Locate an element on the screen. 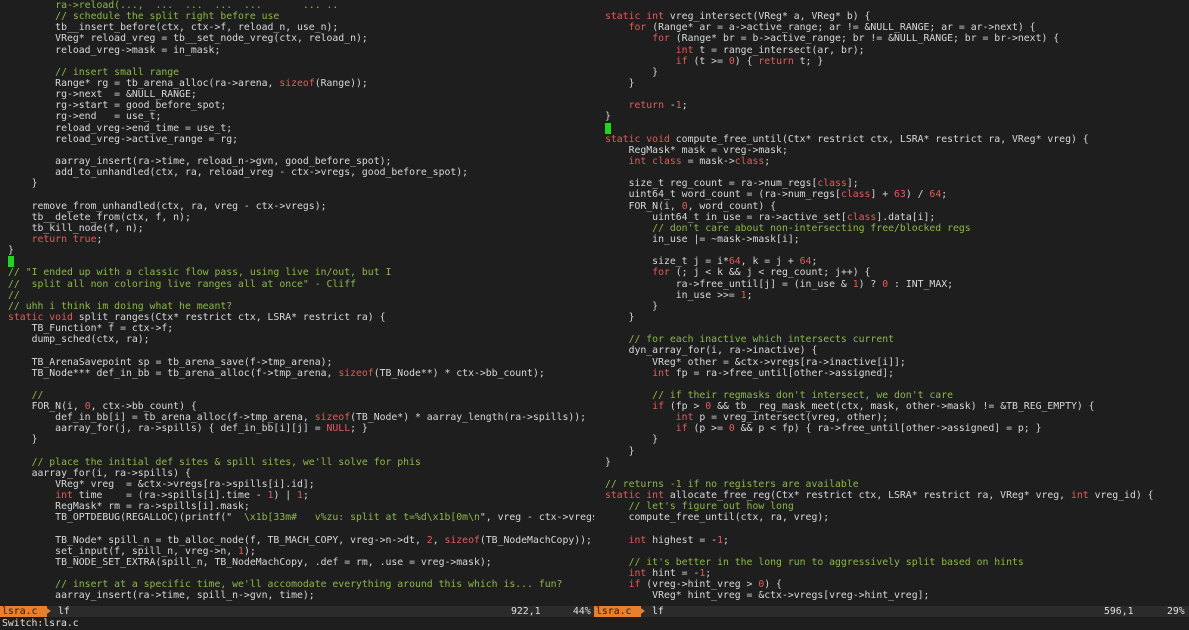 The height and width of the screenshot is (630, 1189). code-token: rg->next = &NULL_RANGE; is located at coordinates (102, 95).